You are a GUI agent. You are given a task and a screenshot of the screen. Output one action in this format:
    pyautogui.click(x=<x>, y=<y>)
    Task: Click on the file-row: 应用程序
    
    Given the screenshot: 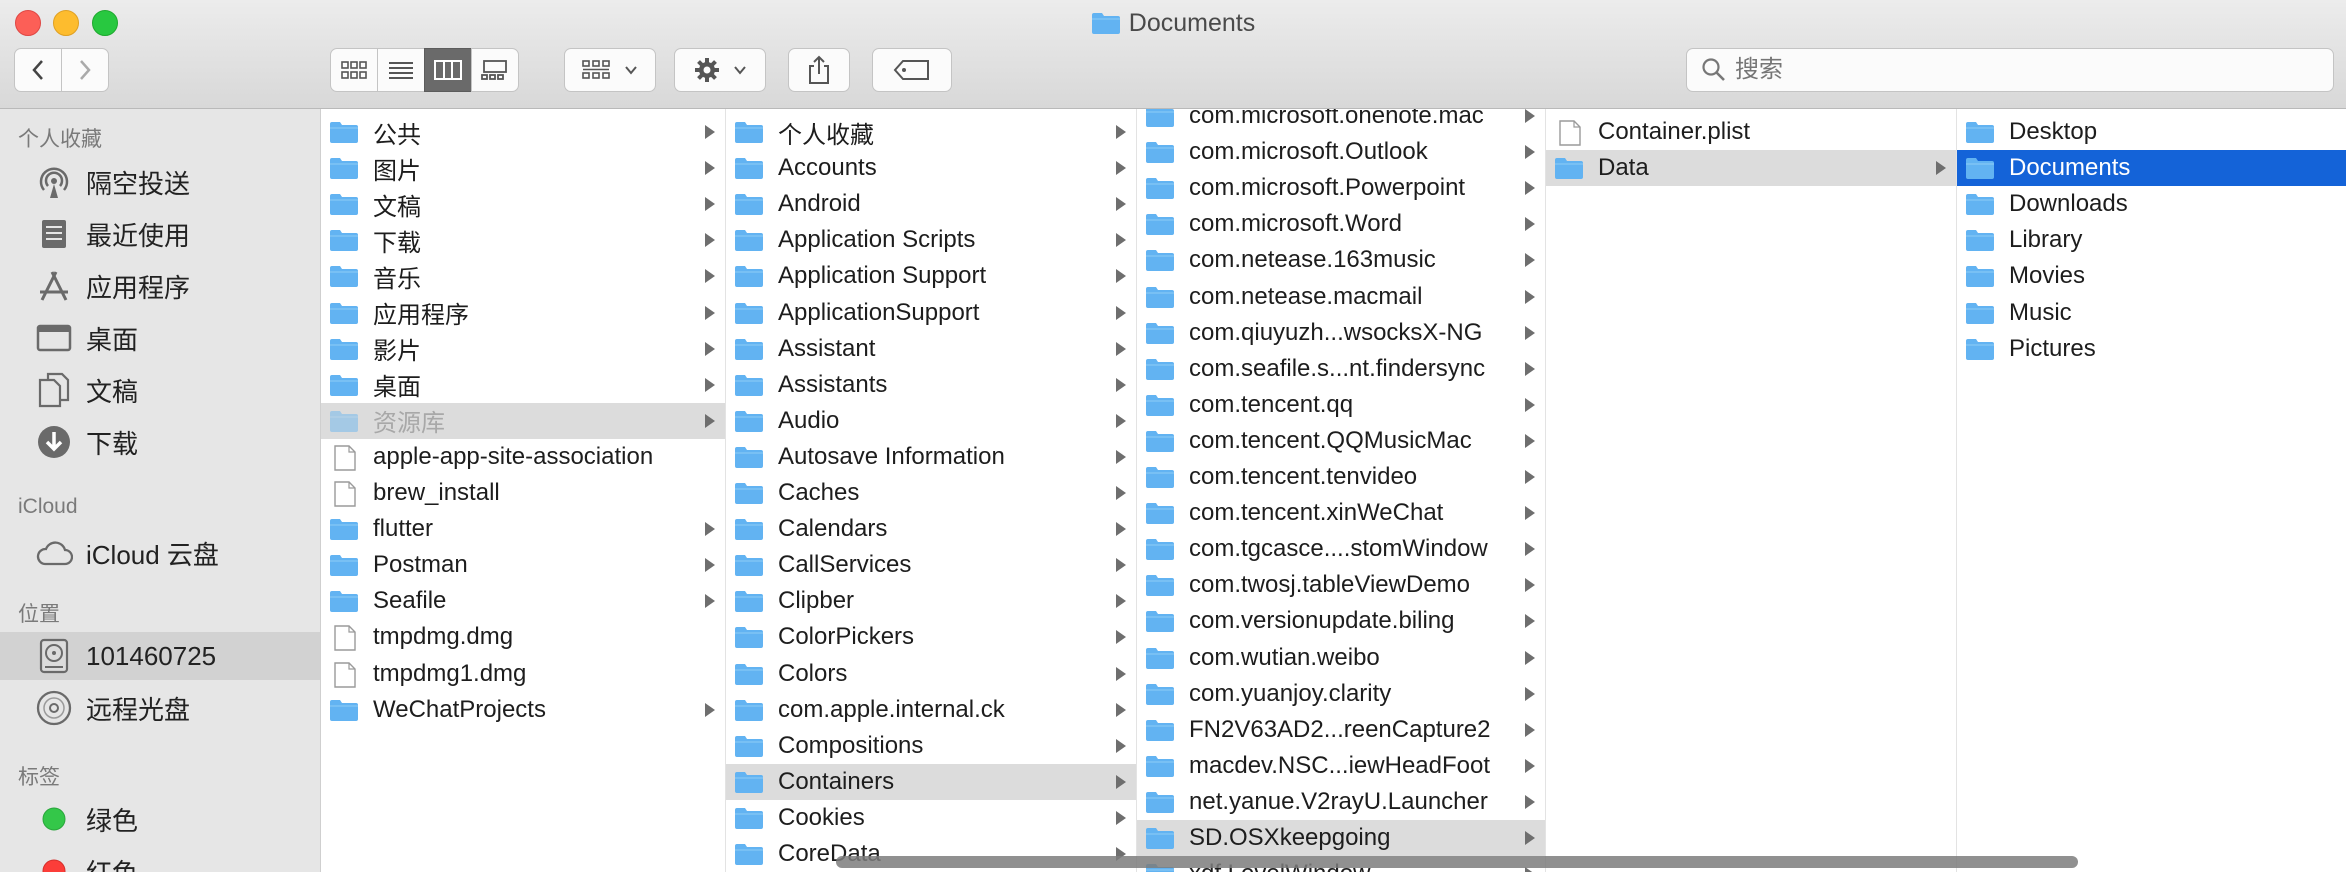 What is the action you would take?
    pyautogui.click(x=523, y=313)
    